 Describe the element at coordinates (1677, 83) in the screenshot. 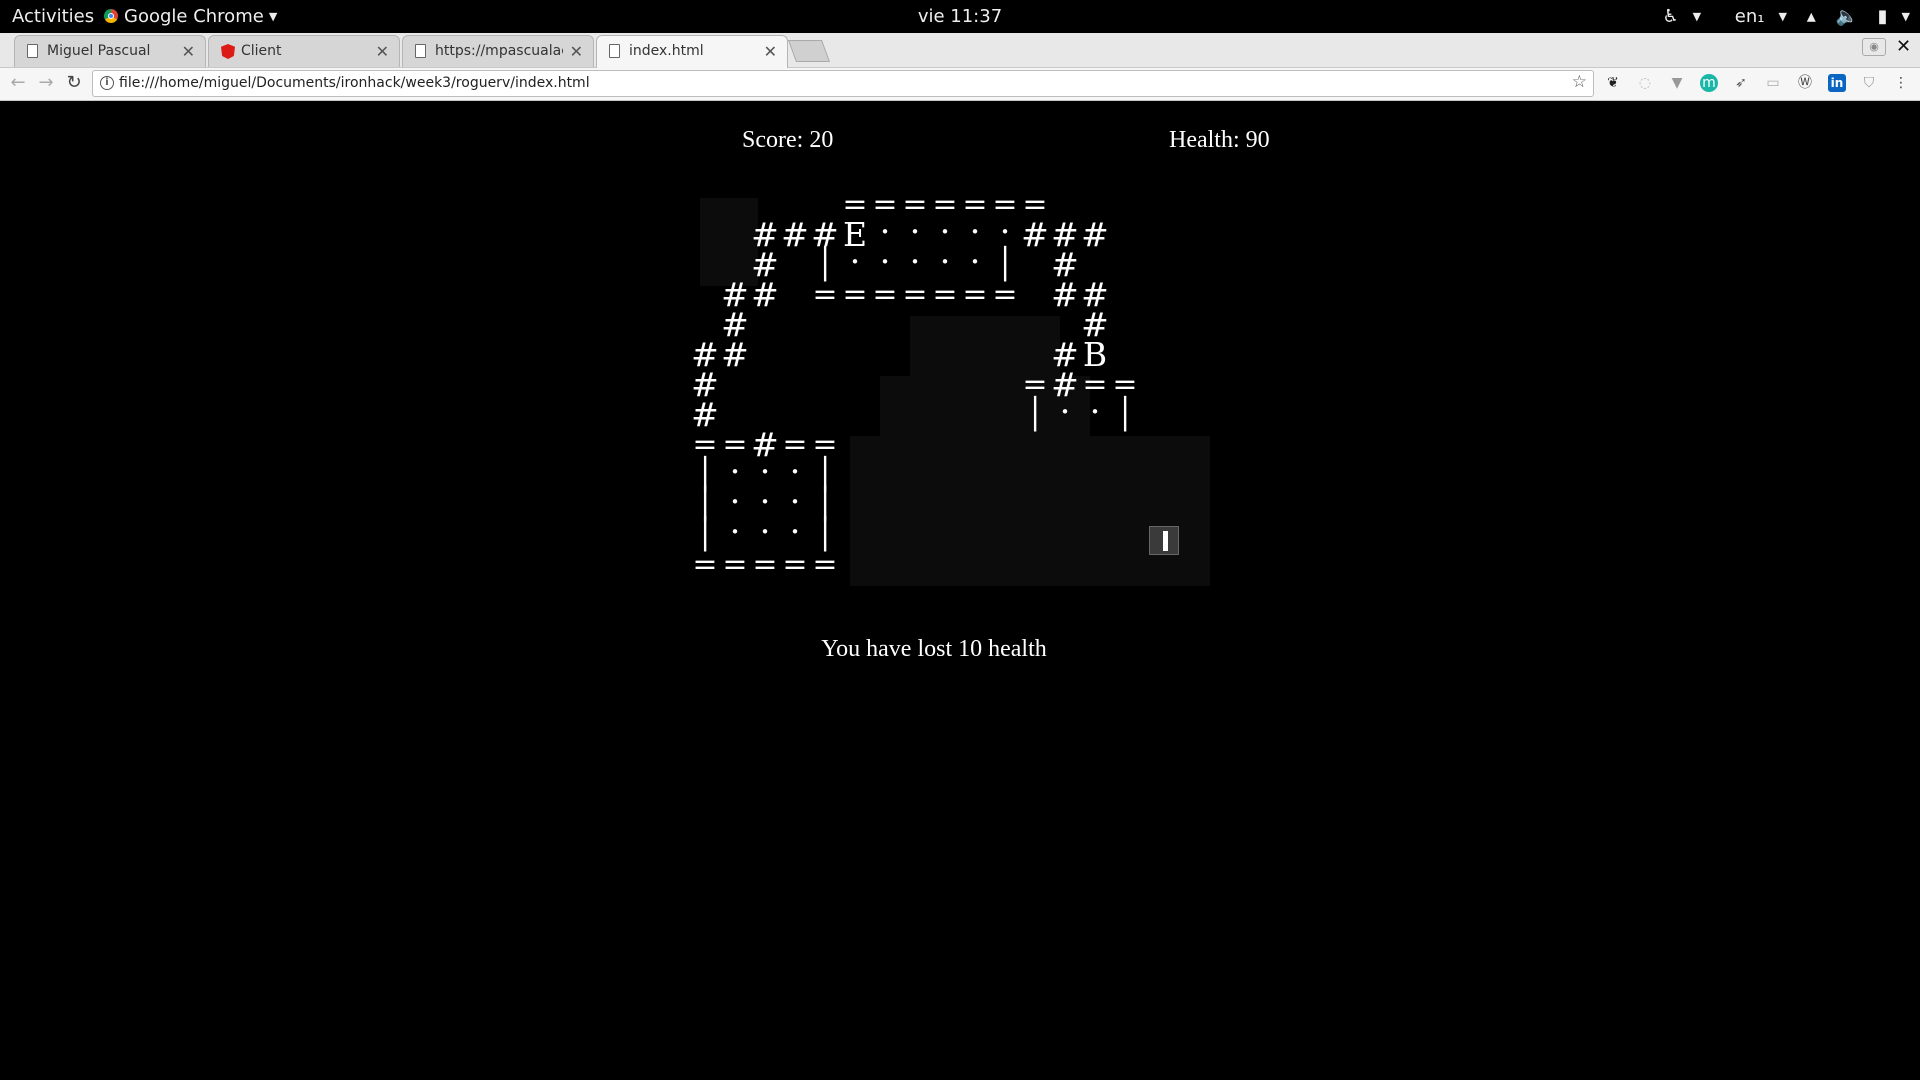

I see `vue-extension-icon: ▼` at that location.